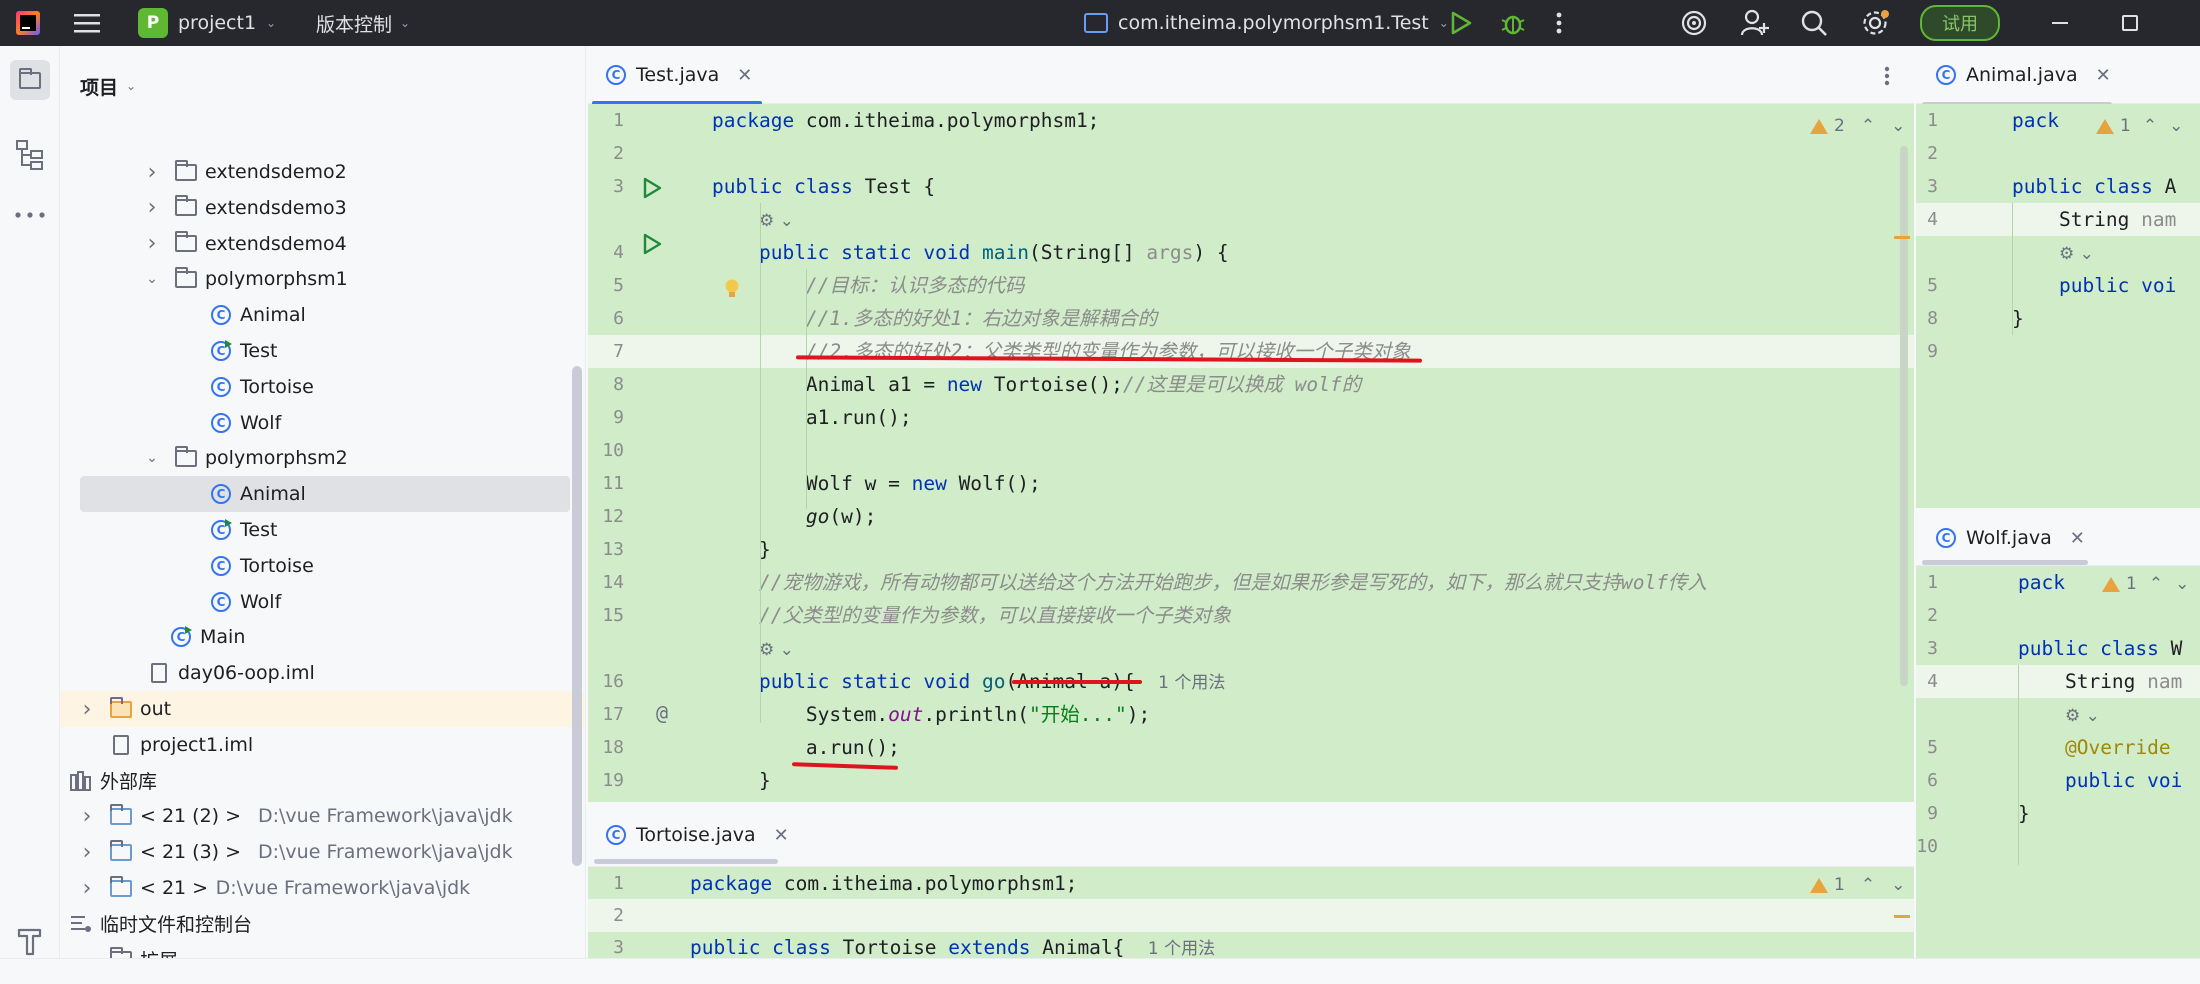 This screenshot has width=2200, height=984. I want to click on tree-item: › extendsdemo2, so click(315, 172).